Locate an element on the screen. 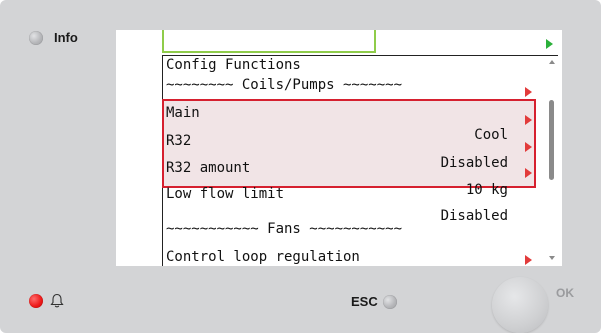  section-header-fans: ~~~~~~~~~~~ Fans ~~~~~~~~~~~ is located at coordinates (284, 229).